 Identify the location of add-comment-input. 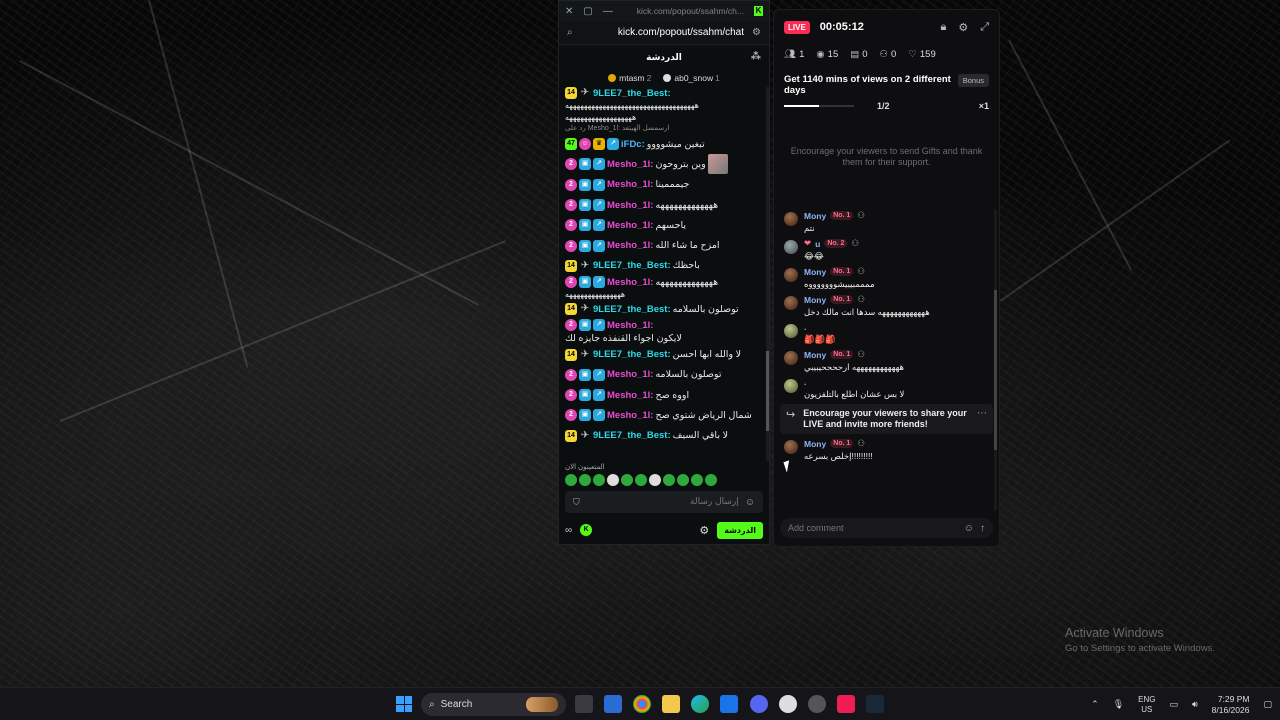
(873, 528).